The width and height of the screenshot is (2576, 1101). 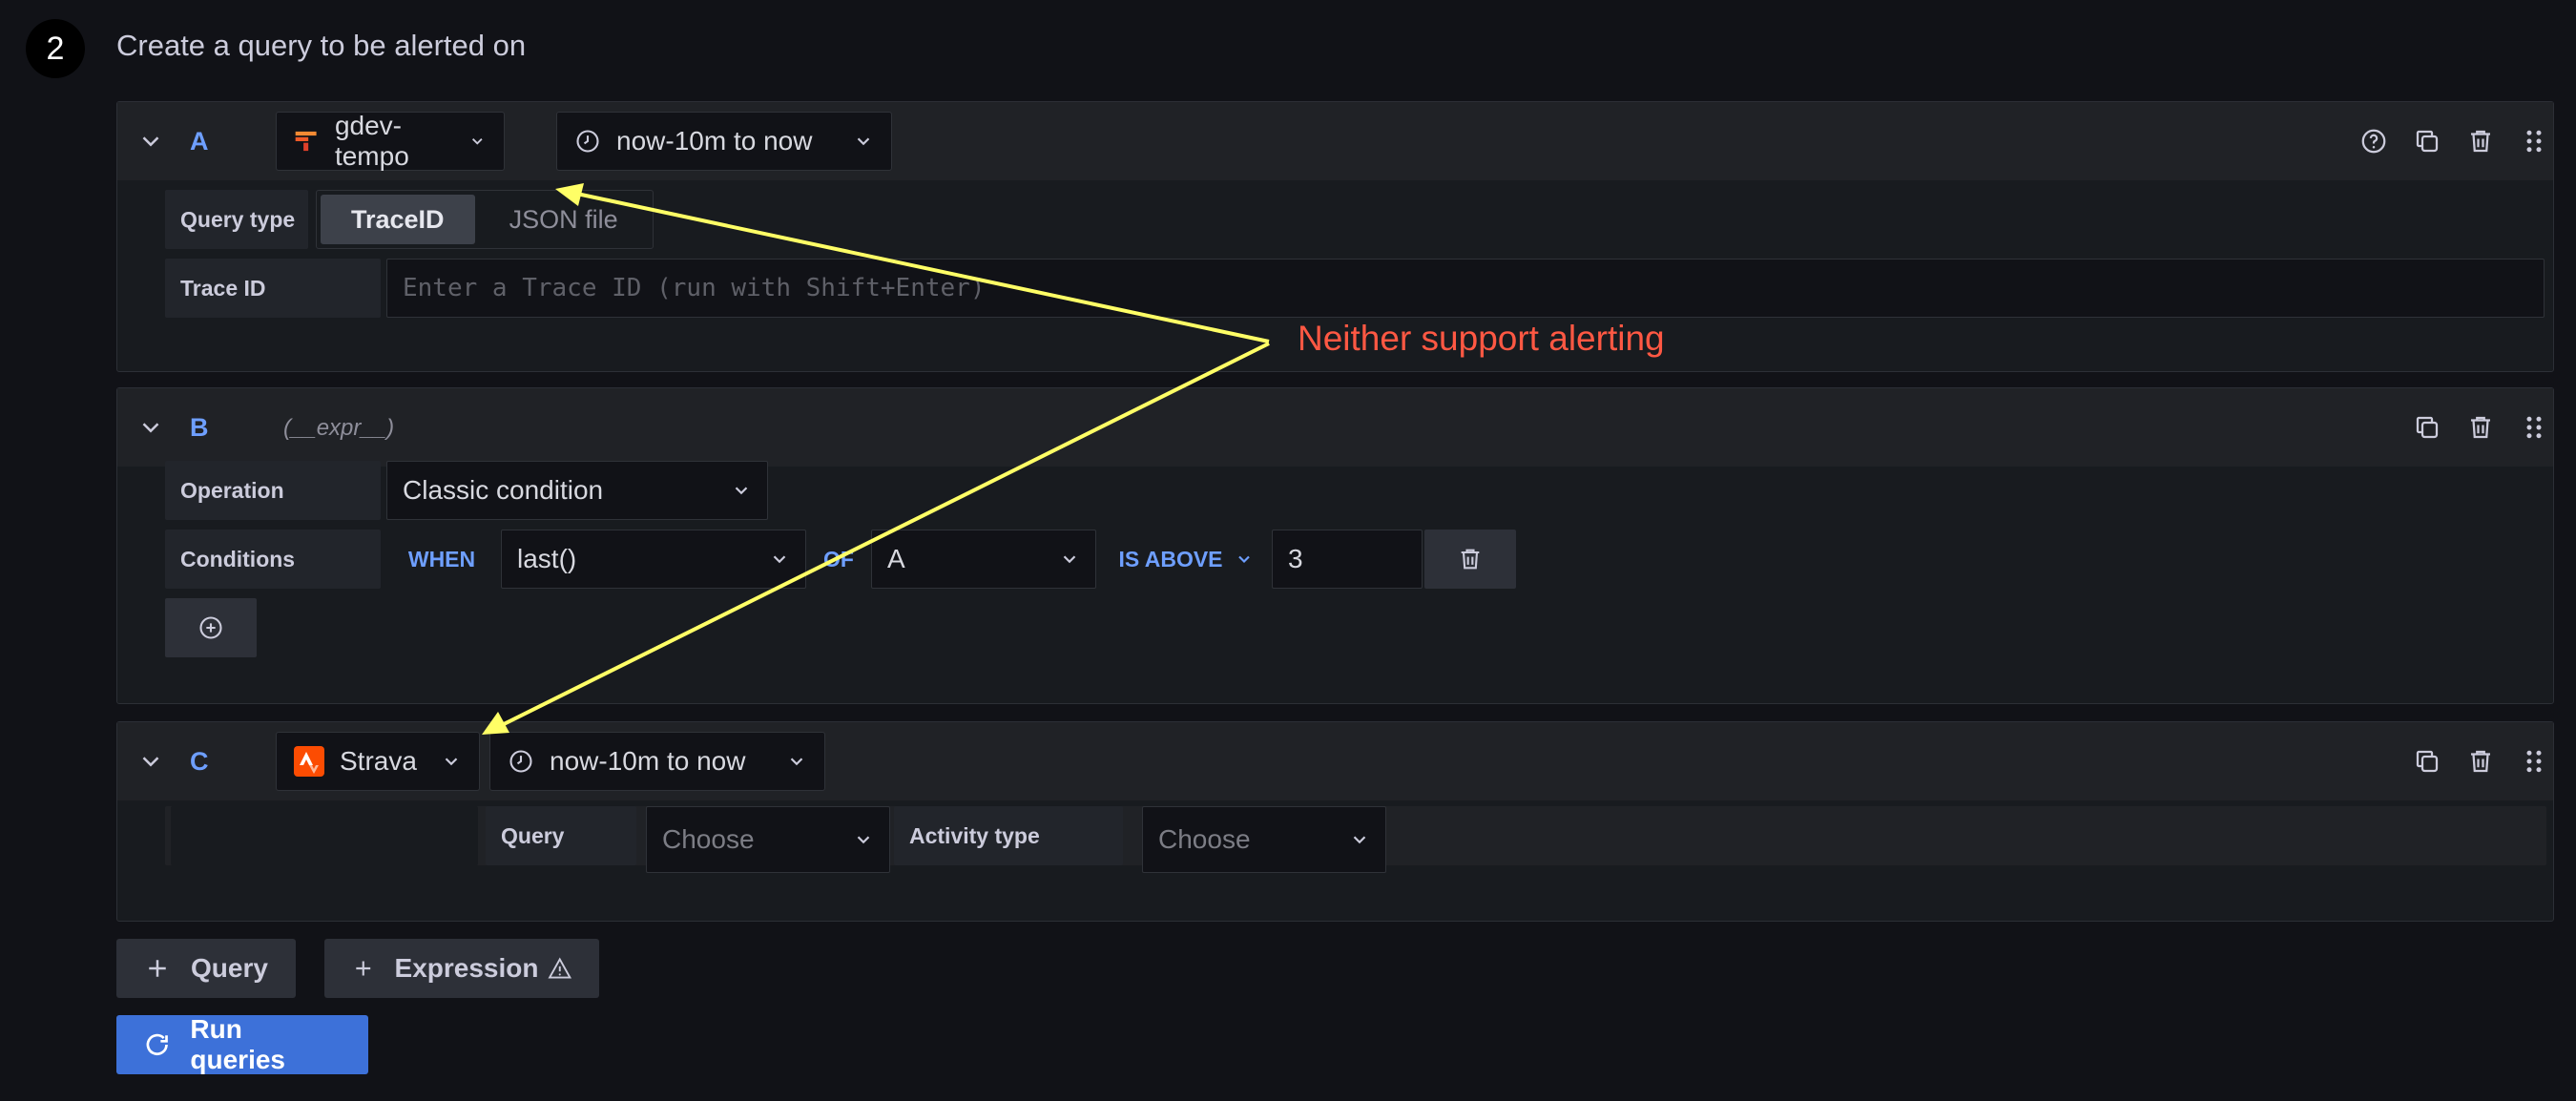 What do you see at coordinates (708, 839) in the screenshot?
I see `query-placeholder: Choose` at bounding box center [708, 839].